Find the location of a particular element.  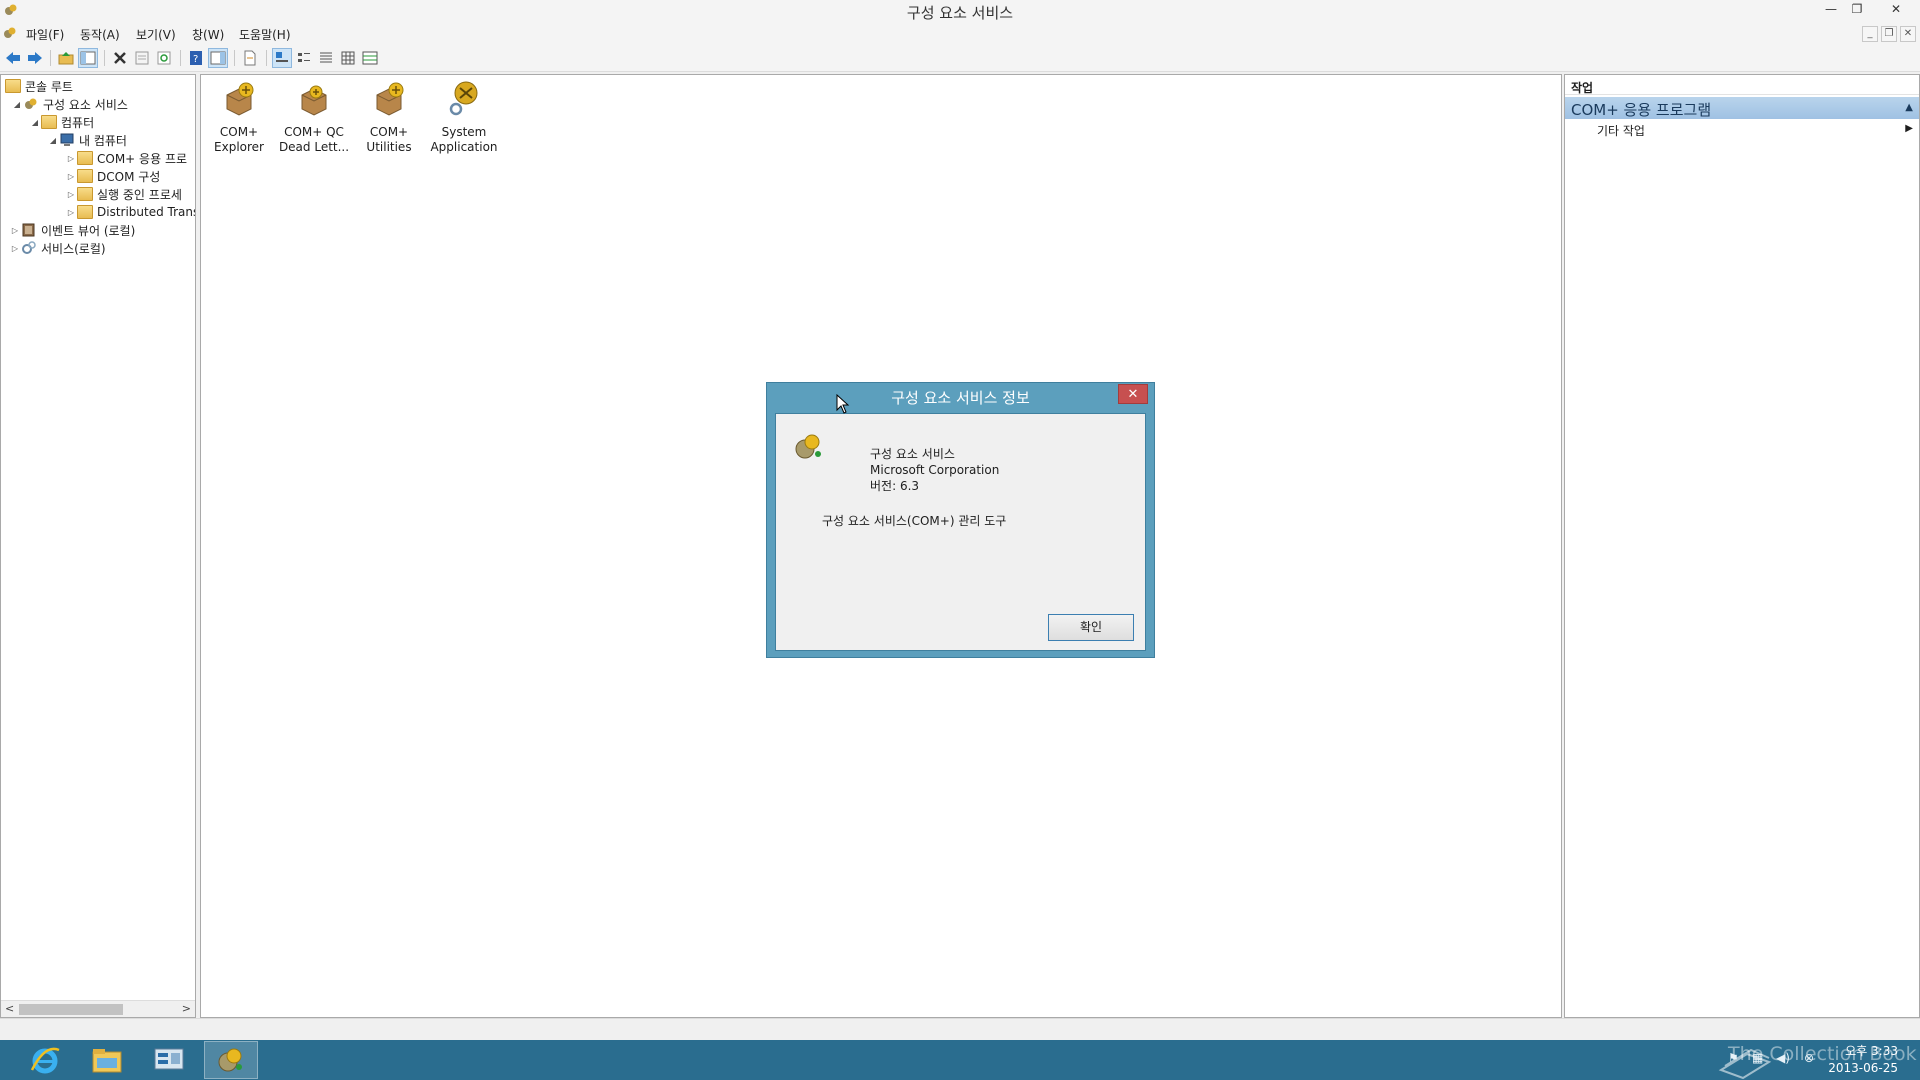

mmc-system-icon is located at coordinates (10, 33).